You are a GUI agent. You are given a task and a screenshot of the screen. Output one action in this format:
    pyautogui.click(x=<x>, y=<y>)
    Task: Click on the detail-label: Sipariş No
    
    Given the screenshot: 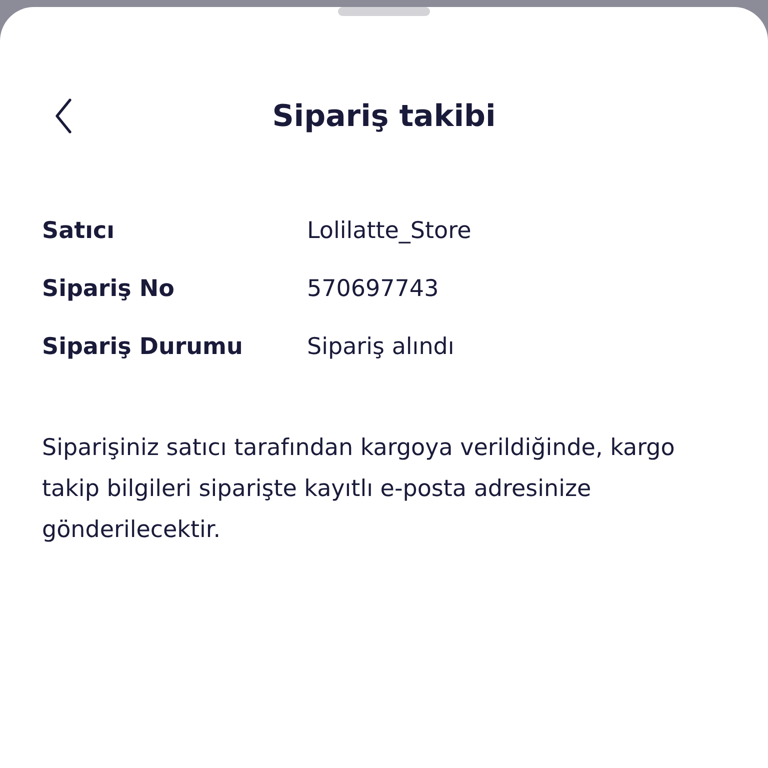 What is the action you would take?
    pyautogui.click(x=109, y=289)
    